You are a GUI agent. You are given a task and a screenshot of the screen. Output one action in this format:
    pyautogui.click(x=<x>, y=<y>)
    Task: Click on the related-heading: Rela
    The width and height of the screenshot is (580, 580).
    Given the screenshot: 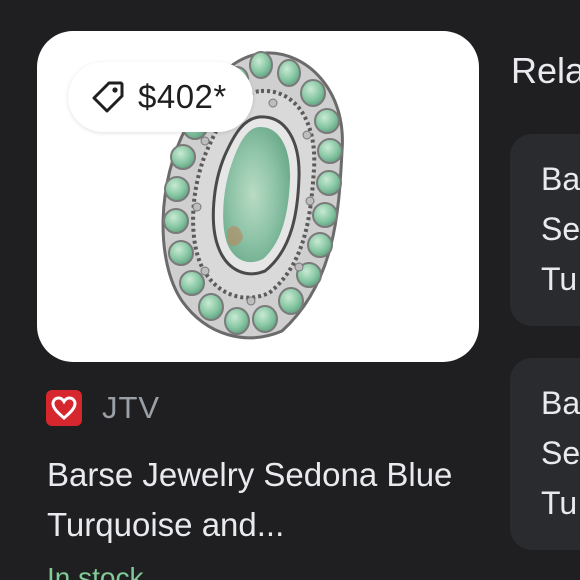 What is the action you would take?
    pyautogui.click(x=545, y=70)
    